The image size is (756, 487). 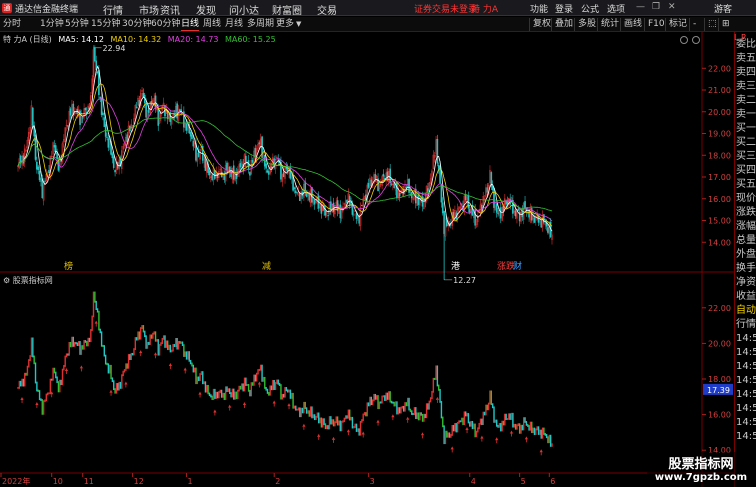 What do you see at coordinates (206, 9) in the screenshot?
I see `menu-faxian: 发现` at bounding box center [206, 9].